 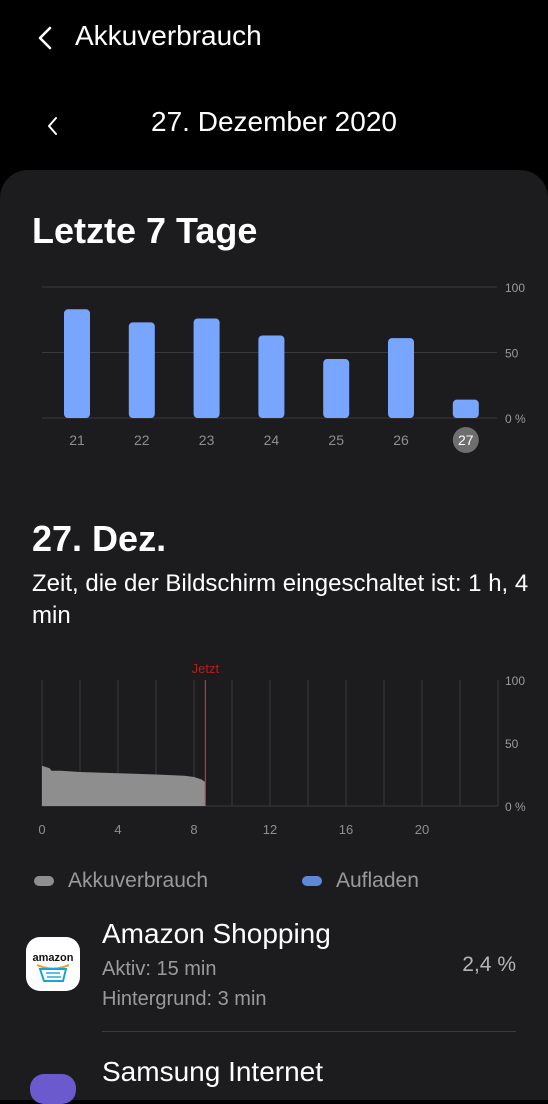 What do you see at coordinates (142, 440) in the screenshot?
I see `x-tick-label: 22` at bounding box center [142, 440].